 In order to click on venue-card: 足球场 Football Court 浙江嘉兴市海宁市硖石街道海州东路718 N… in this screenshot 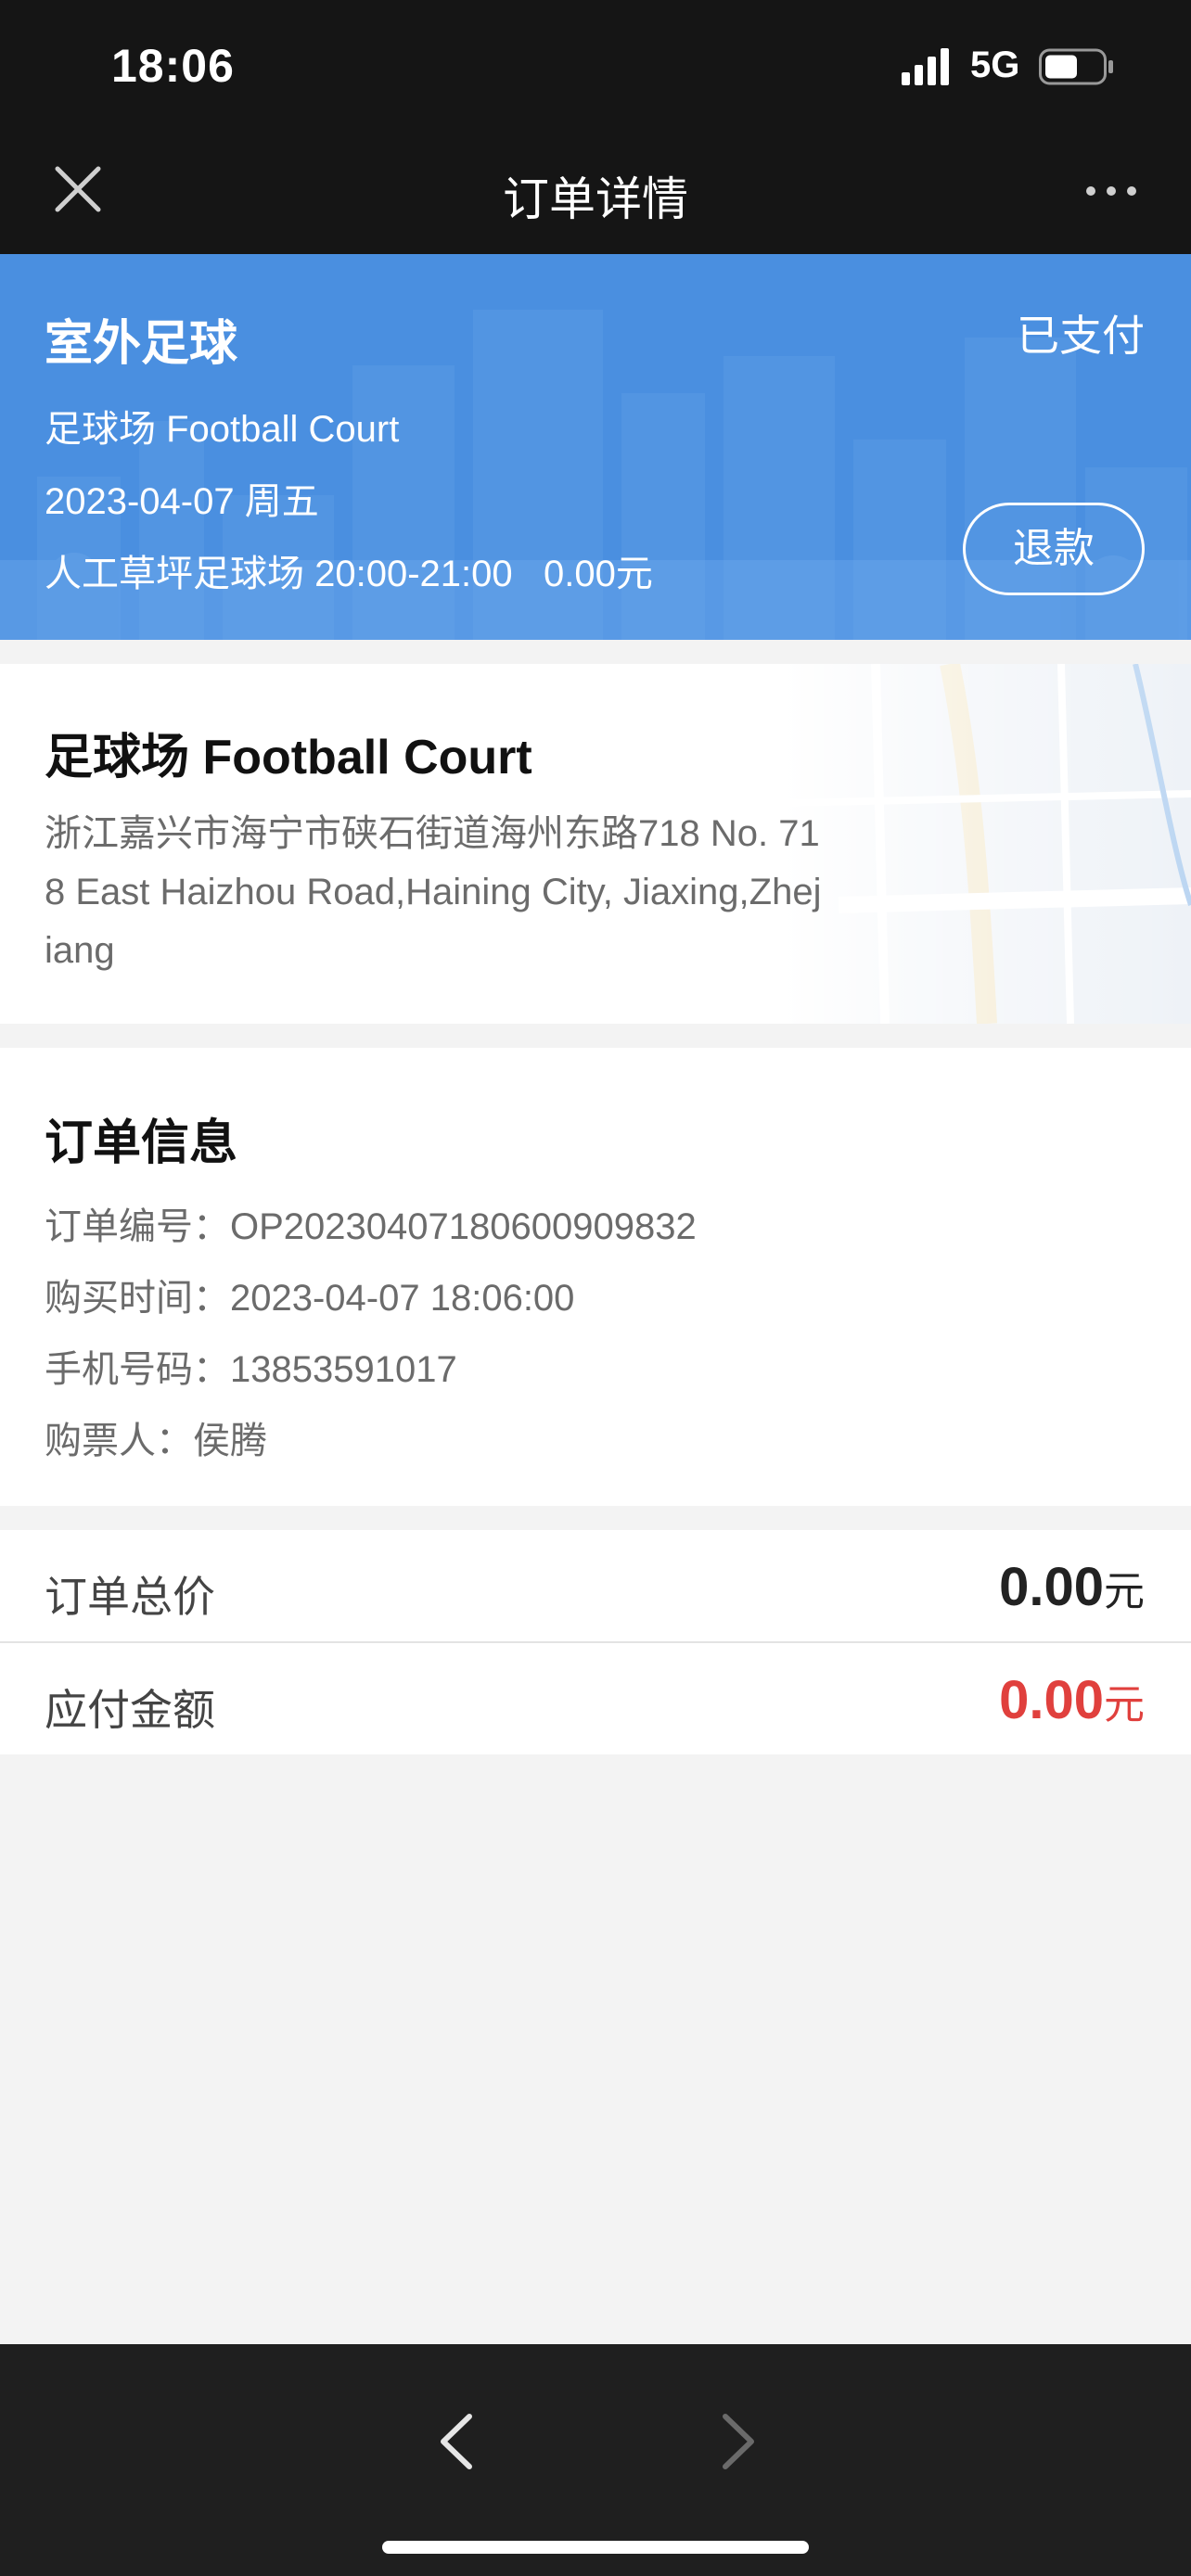, I will do `click(595, 844)`.